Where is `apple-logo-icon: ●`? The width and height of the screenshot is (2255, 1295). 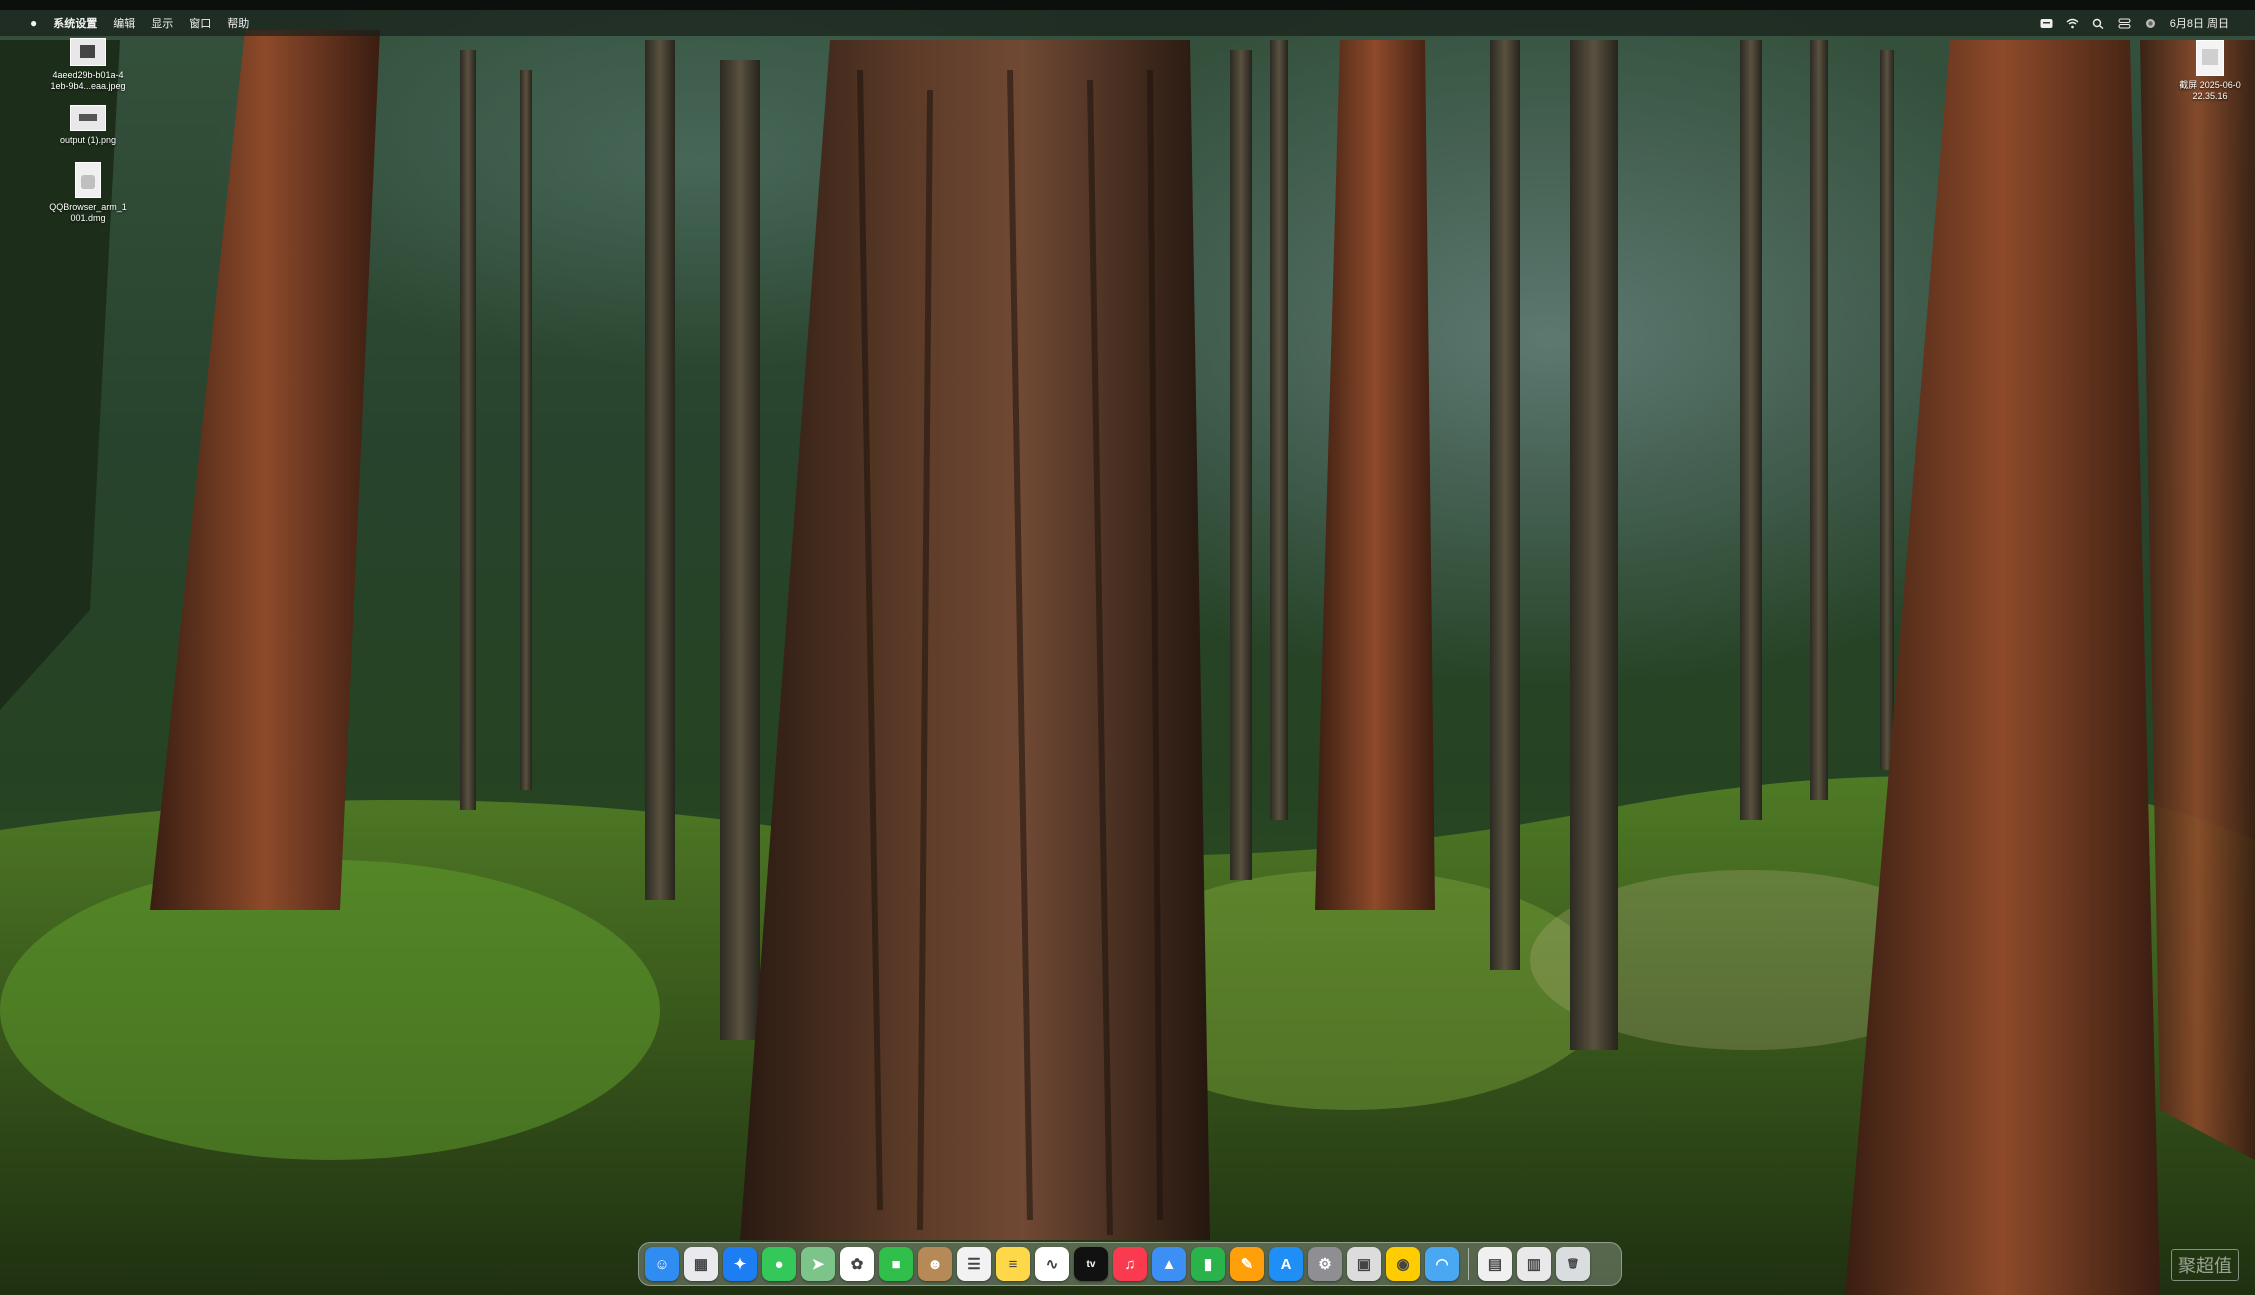 apple-logo-icon: ● is located at coordinates (33, 23).